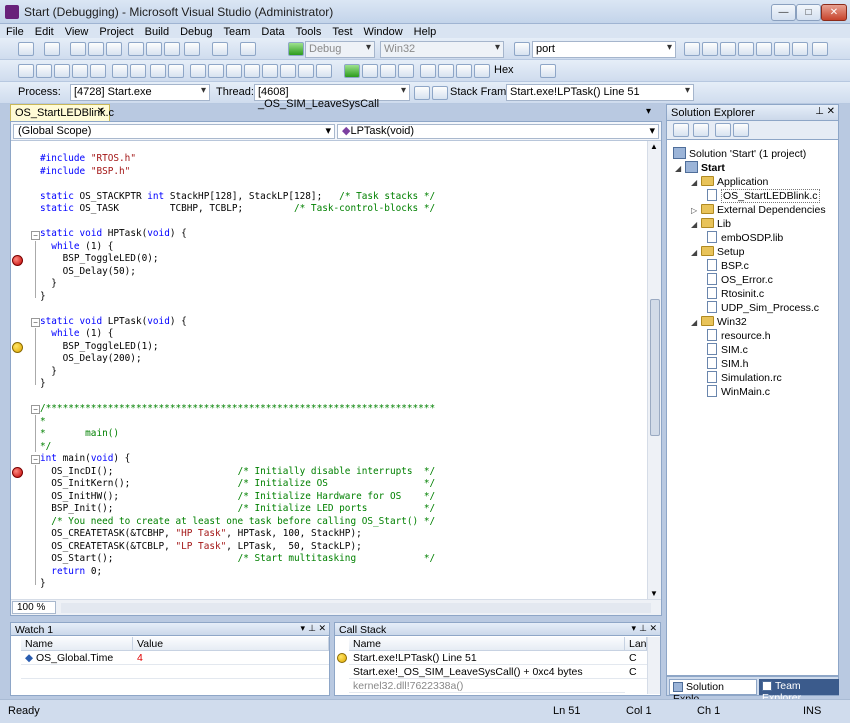 This screenshot has height=723, width=850. Describe the element at coordinates (487, 658) in the screenshot. I see `callstack-row-name: Start.exe!LPTask() Line 51` at that location.